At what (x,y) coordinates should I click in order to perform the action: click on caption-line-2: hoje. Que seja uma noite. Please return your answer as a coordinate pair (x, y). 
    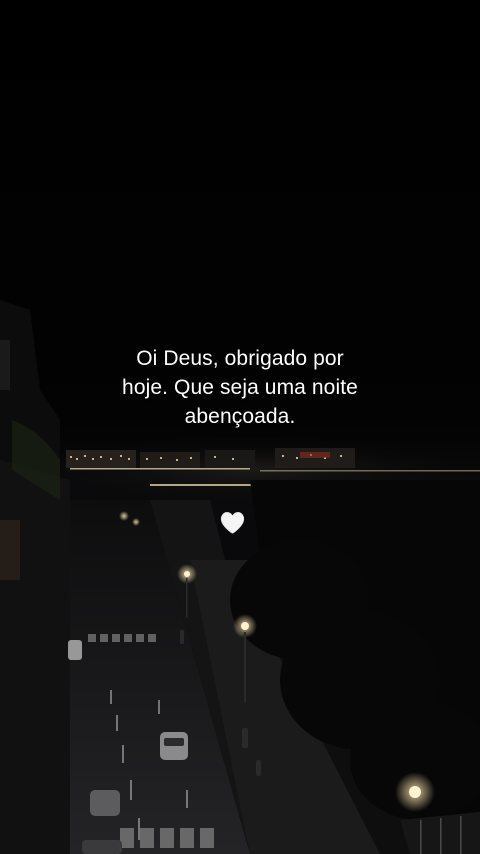
    Looking at the image, I should click on (240, 387).